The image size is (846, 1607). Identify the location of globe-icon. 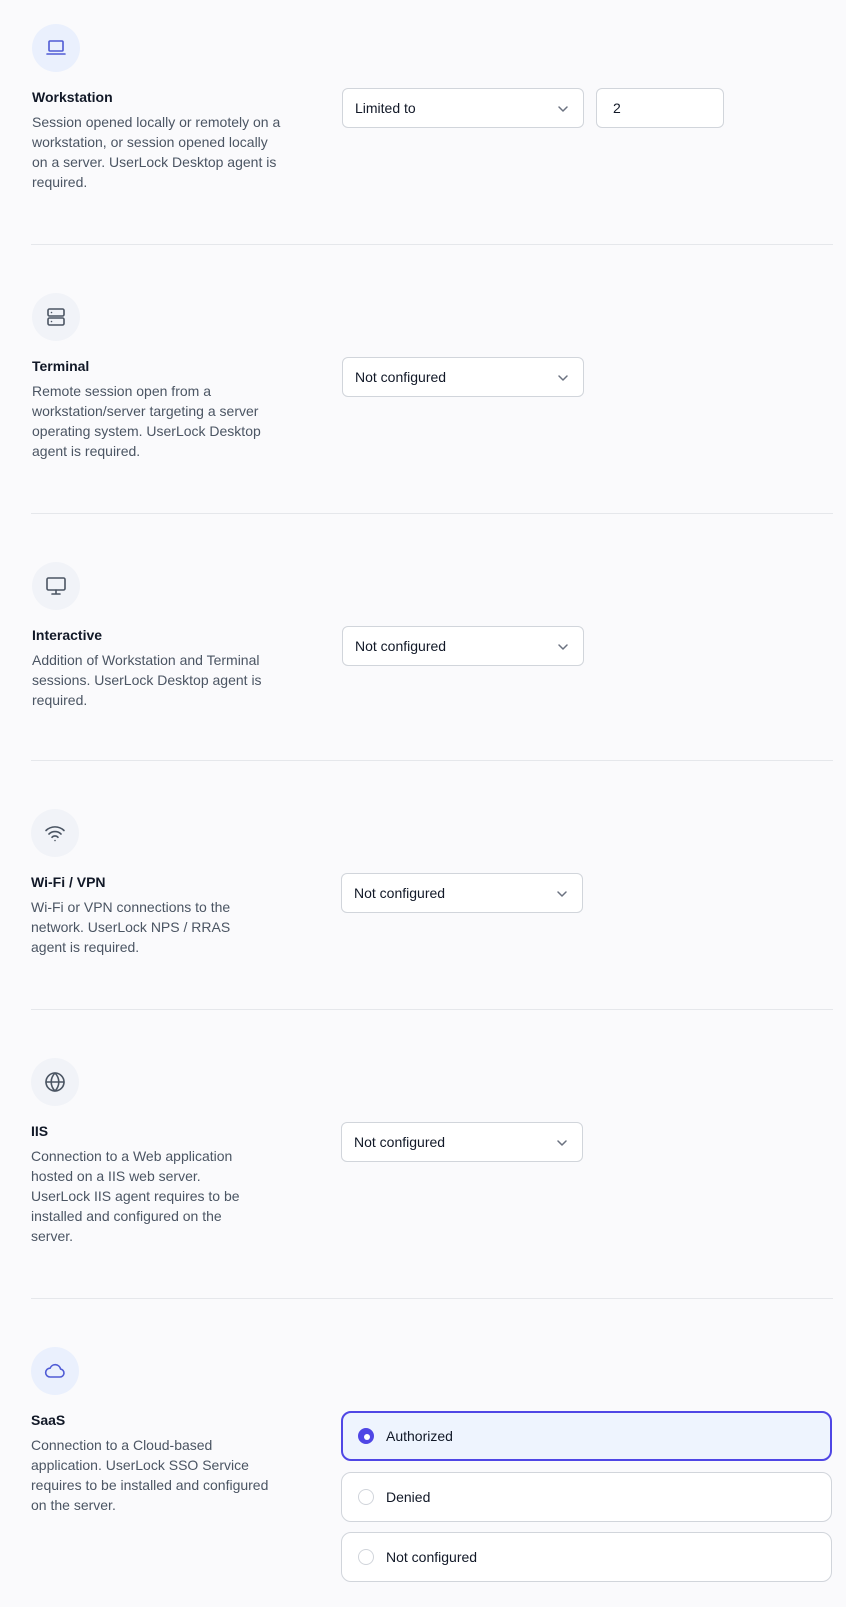
(55, 1082).